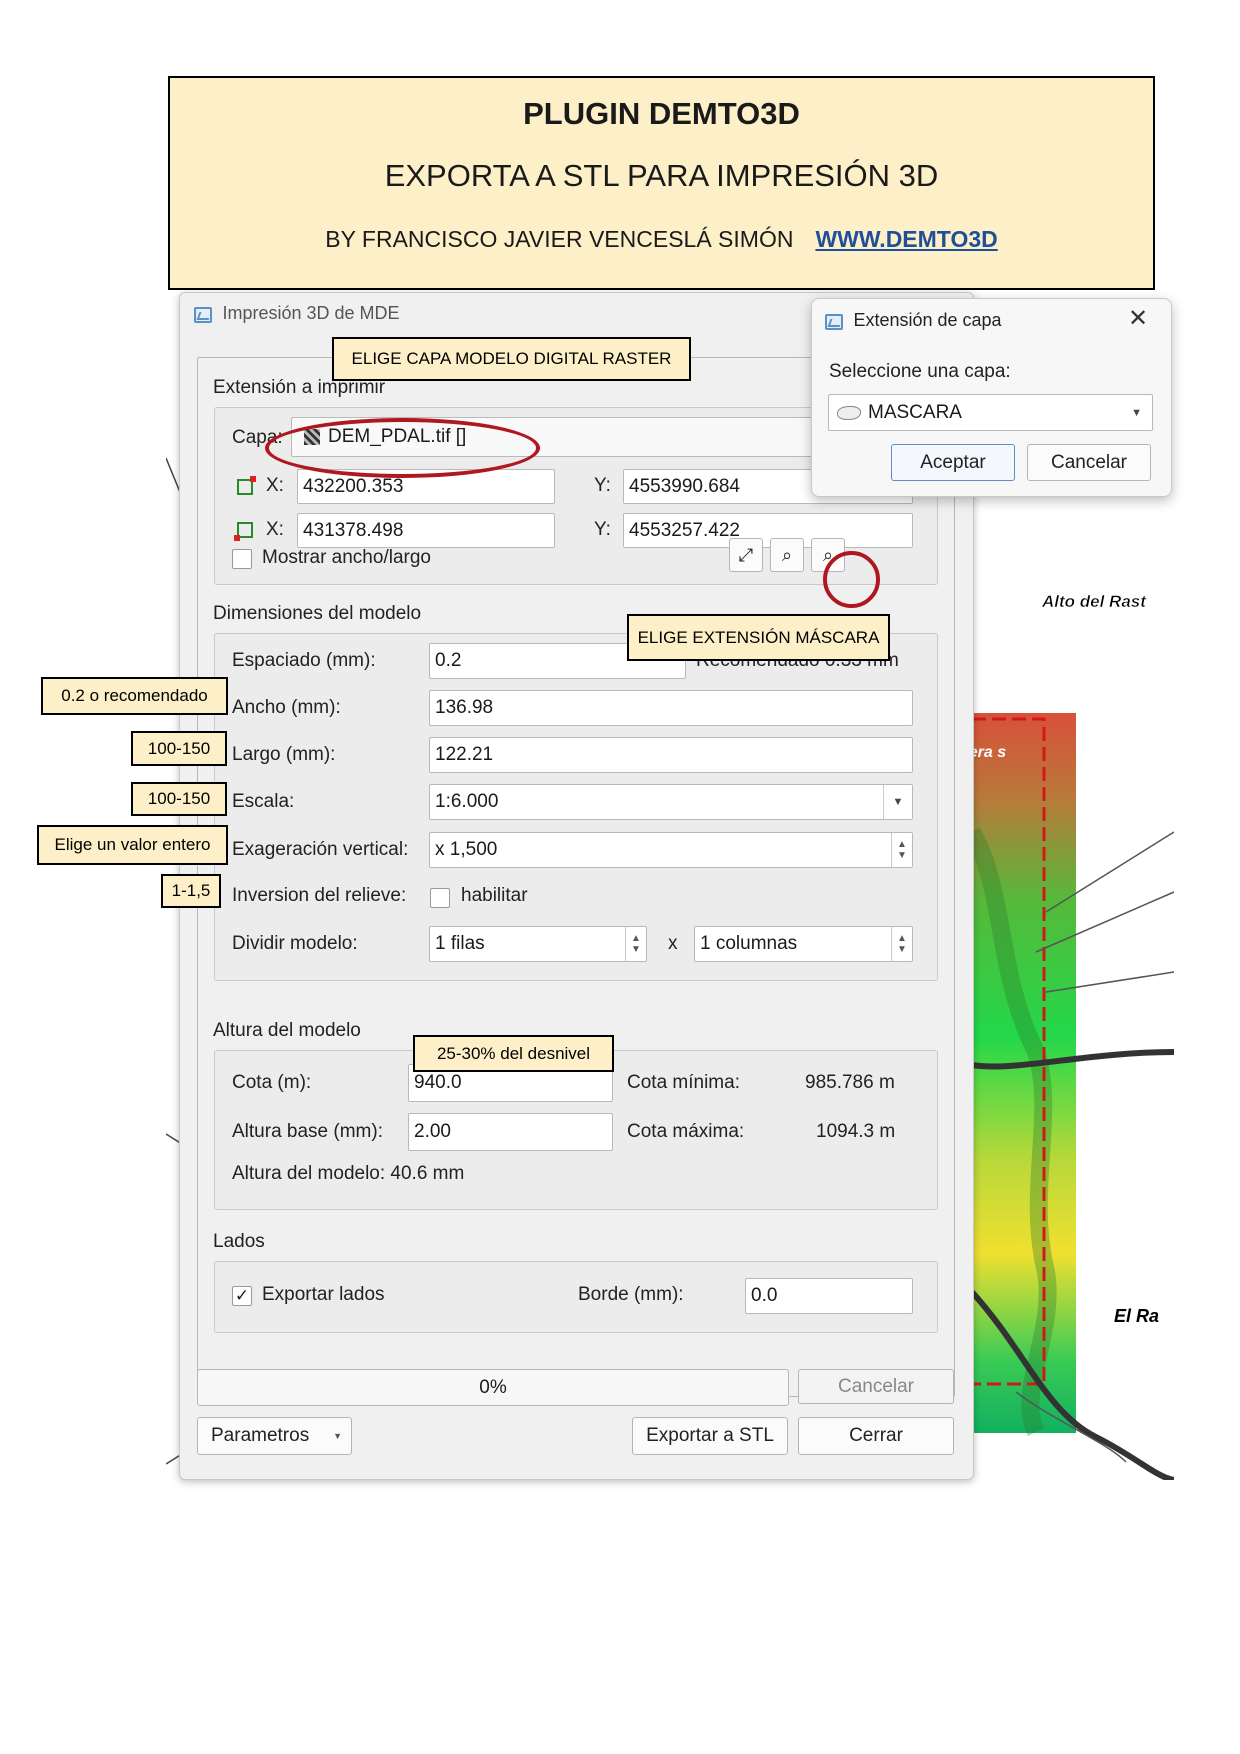  Describe the element at coordinates (286, 707) in the screenshot. I see `width-label: Ancho (mm):` at that location.